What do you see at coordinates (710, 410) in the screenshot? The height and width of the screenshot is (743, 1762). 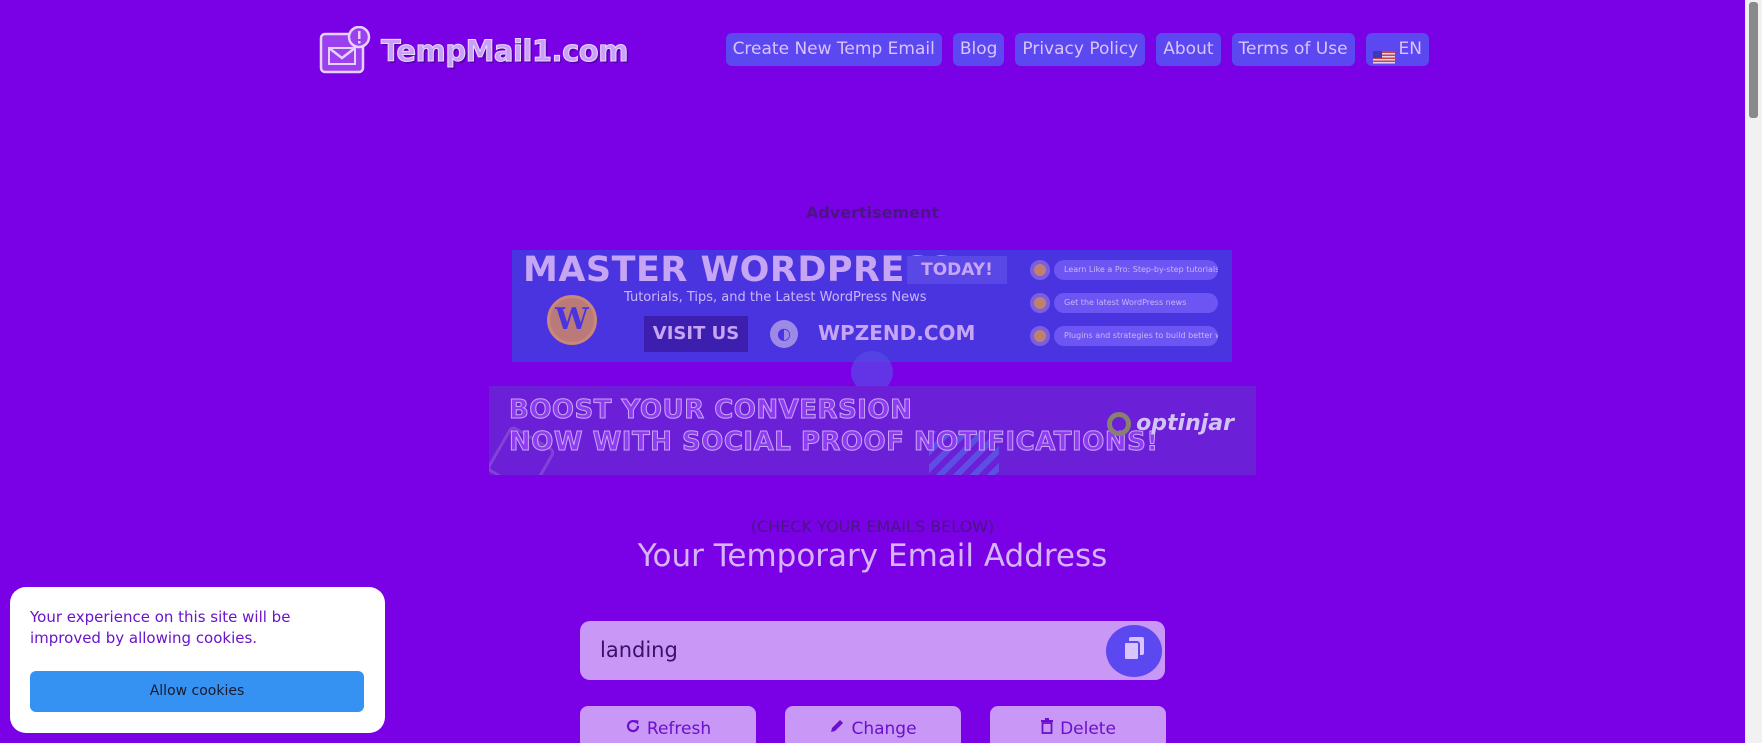 I see `banner-headline-line1: BOOST YOUR CONVERSION` at bounding box center [710, 410].